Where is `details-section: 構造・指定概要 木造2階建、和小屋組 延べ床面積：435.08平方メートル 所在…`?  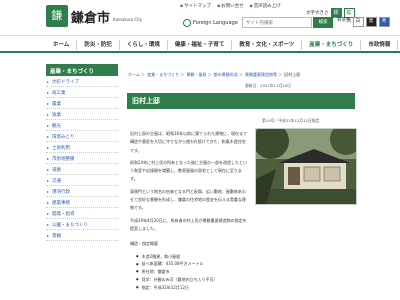 details-section: 構造・指定概要 木造2階建、和小屋組 延べ床面積：435.08平方メートル 所在… is located at coordinates (242, 265).